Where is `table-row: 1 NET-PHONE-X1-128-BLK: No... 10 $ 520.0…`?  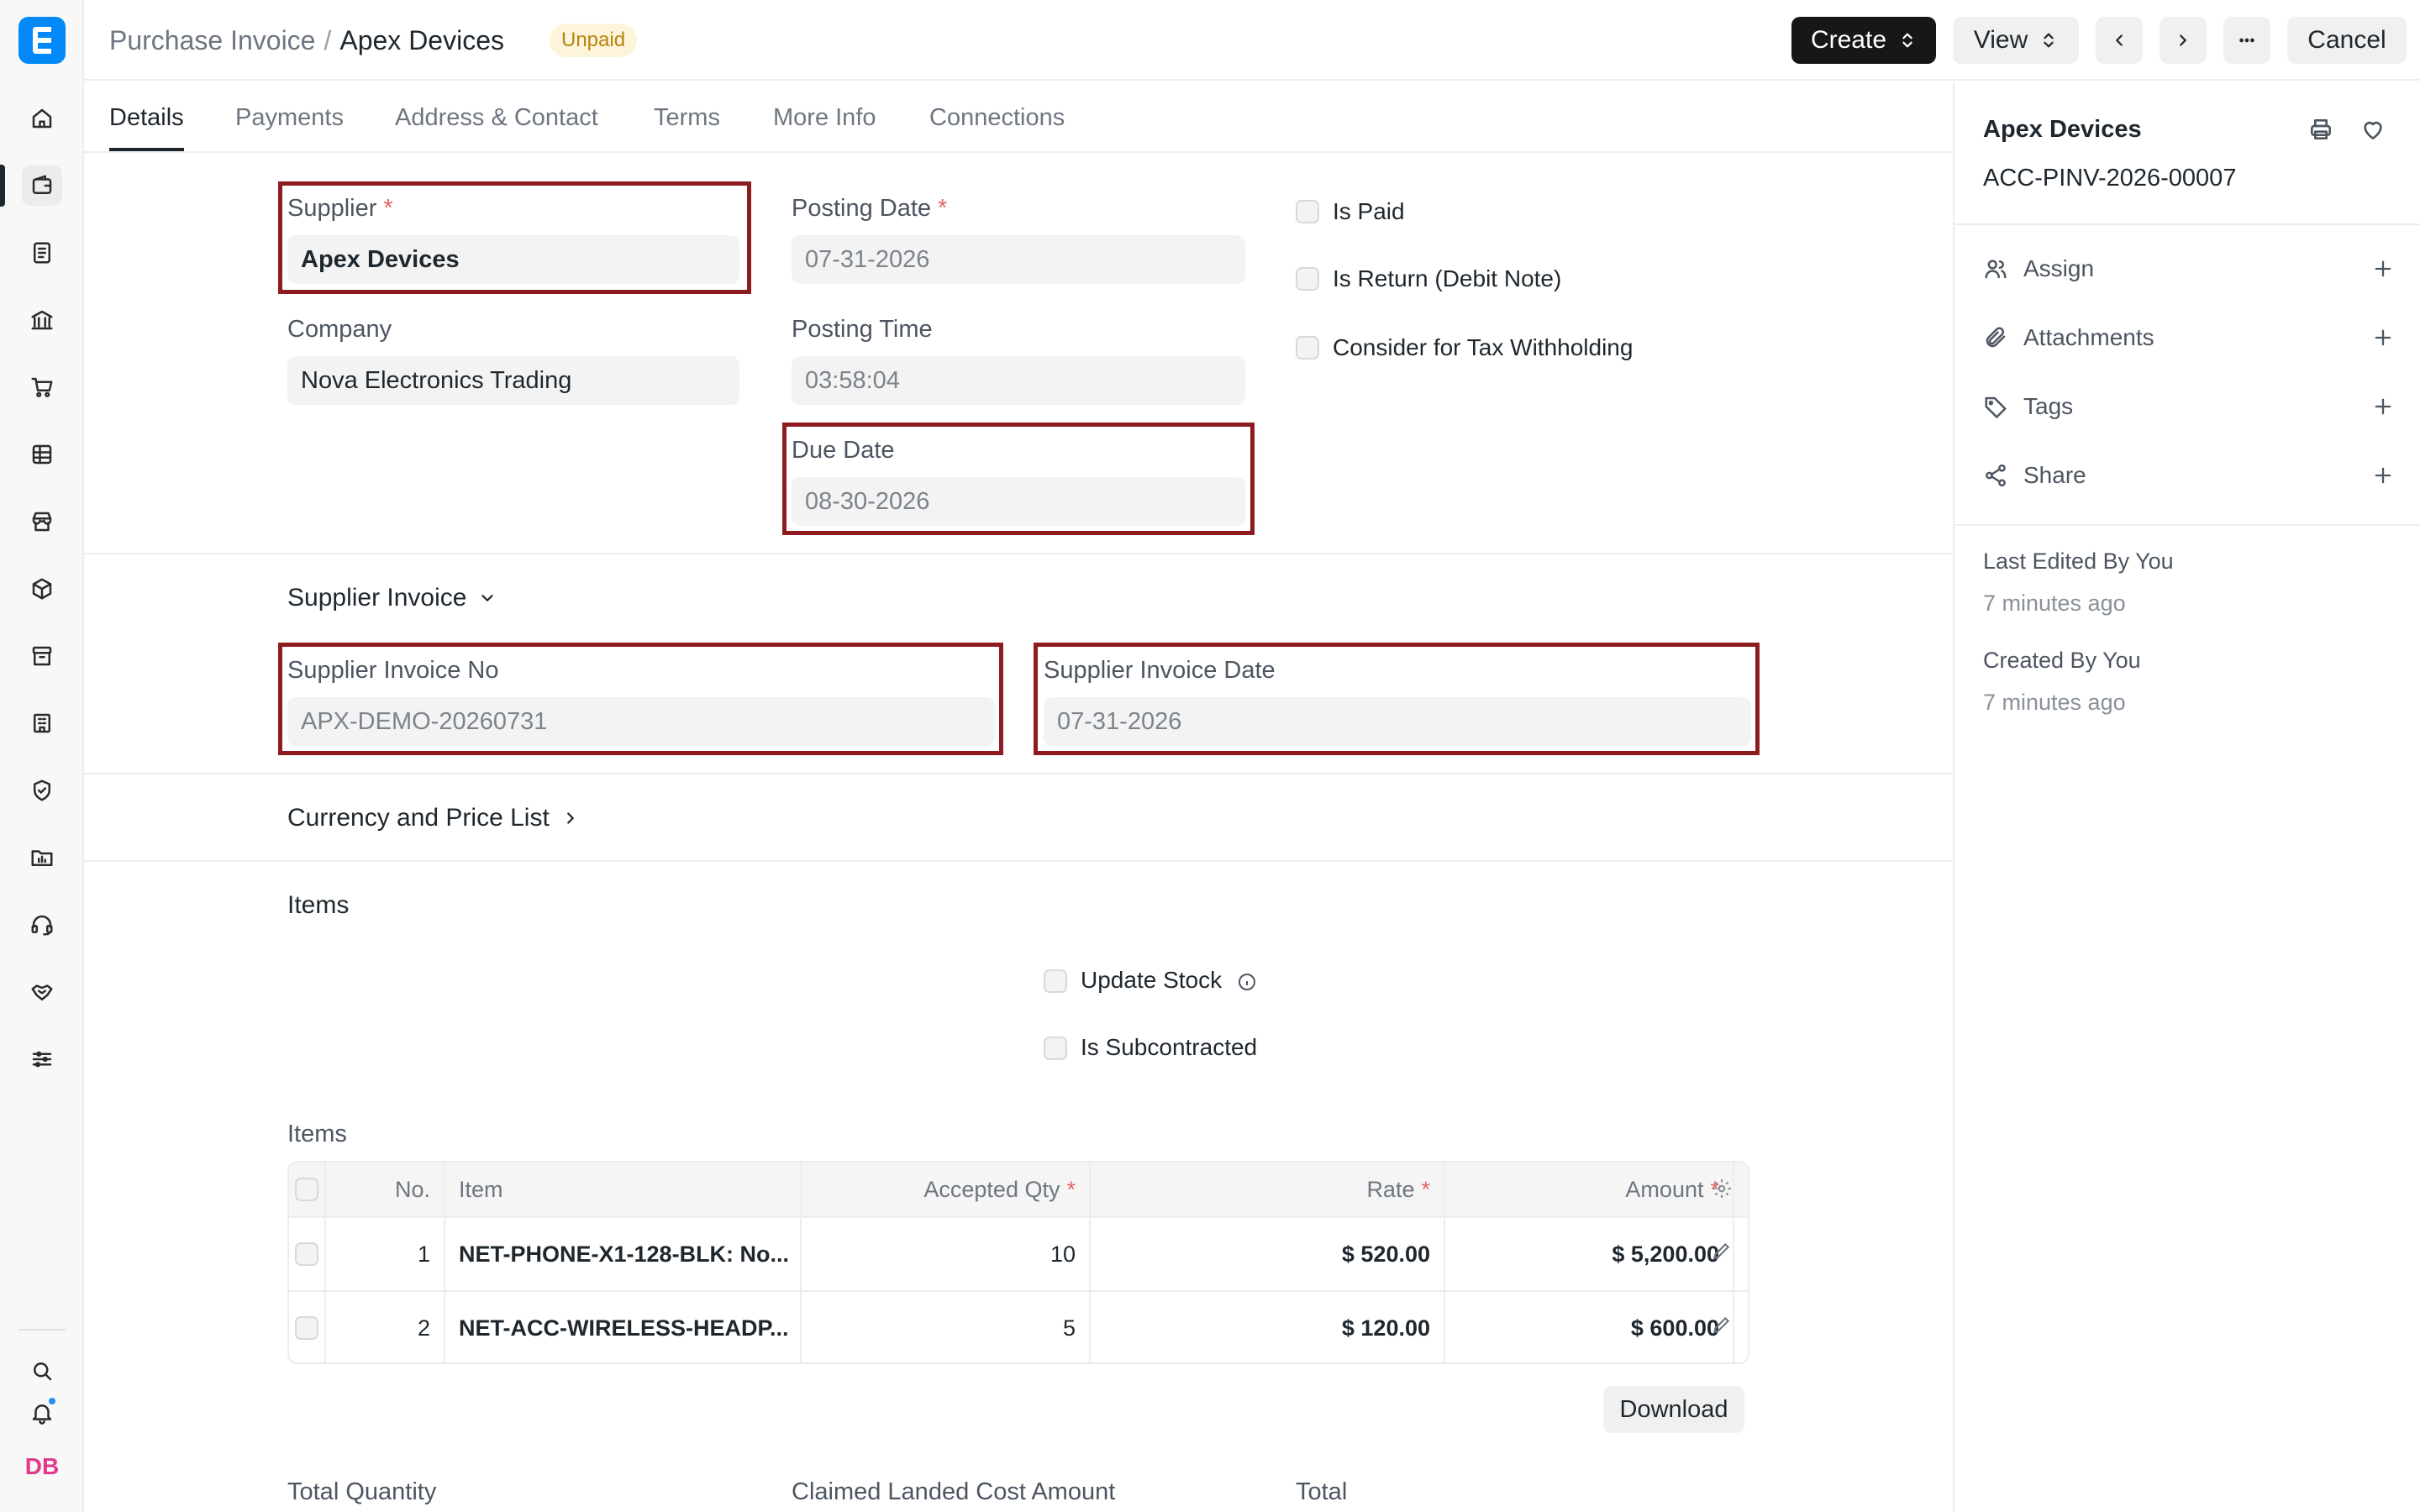 table-row: 1 NET-PHONE-X1-128-BLK: No... 10 $ 520.0… is located at coordinates (1019, 1253).